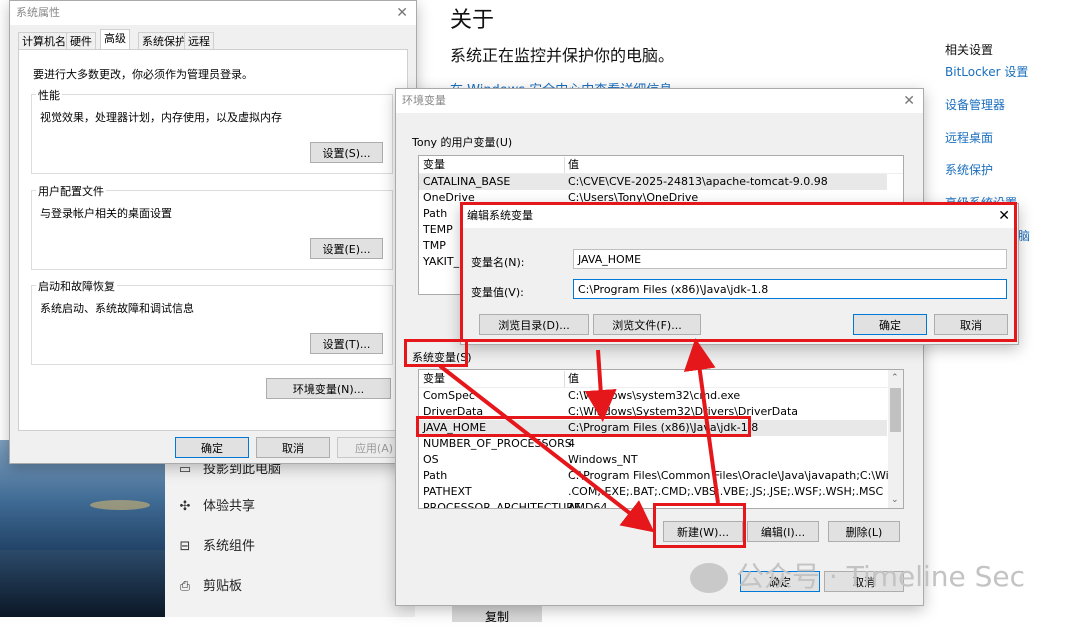 The width and height of the screenshot is (1080, 628). What do you see at coordinates (857, 575) in the screenshot?
I see `watermark: 公众号 · Timeline Sec` at bounding box center [857, 575].